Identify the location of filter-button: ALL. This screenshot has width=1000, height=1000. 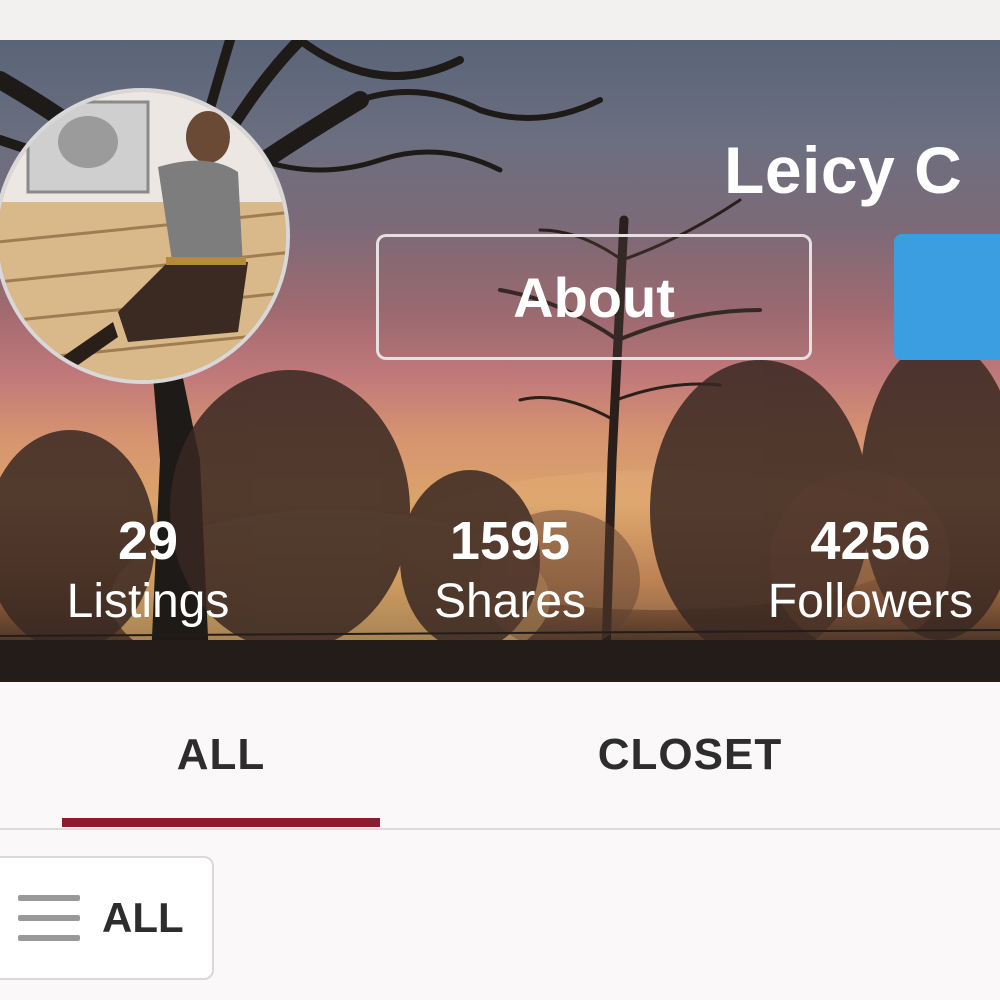
(107, 918).